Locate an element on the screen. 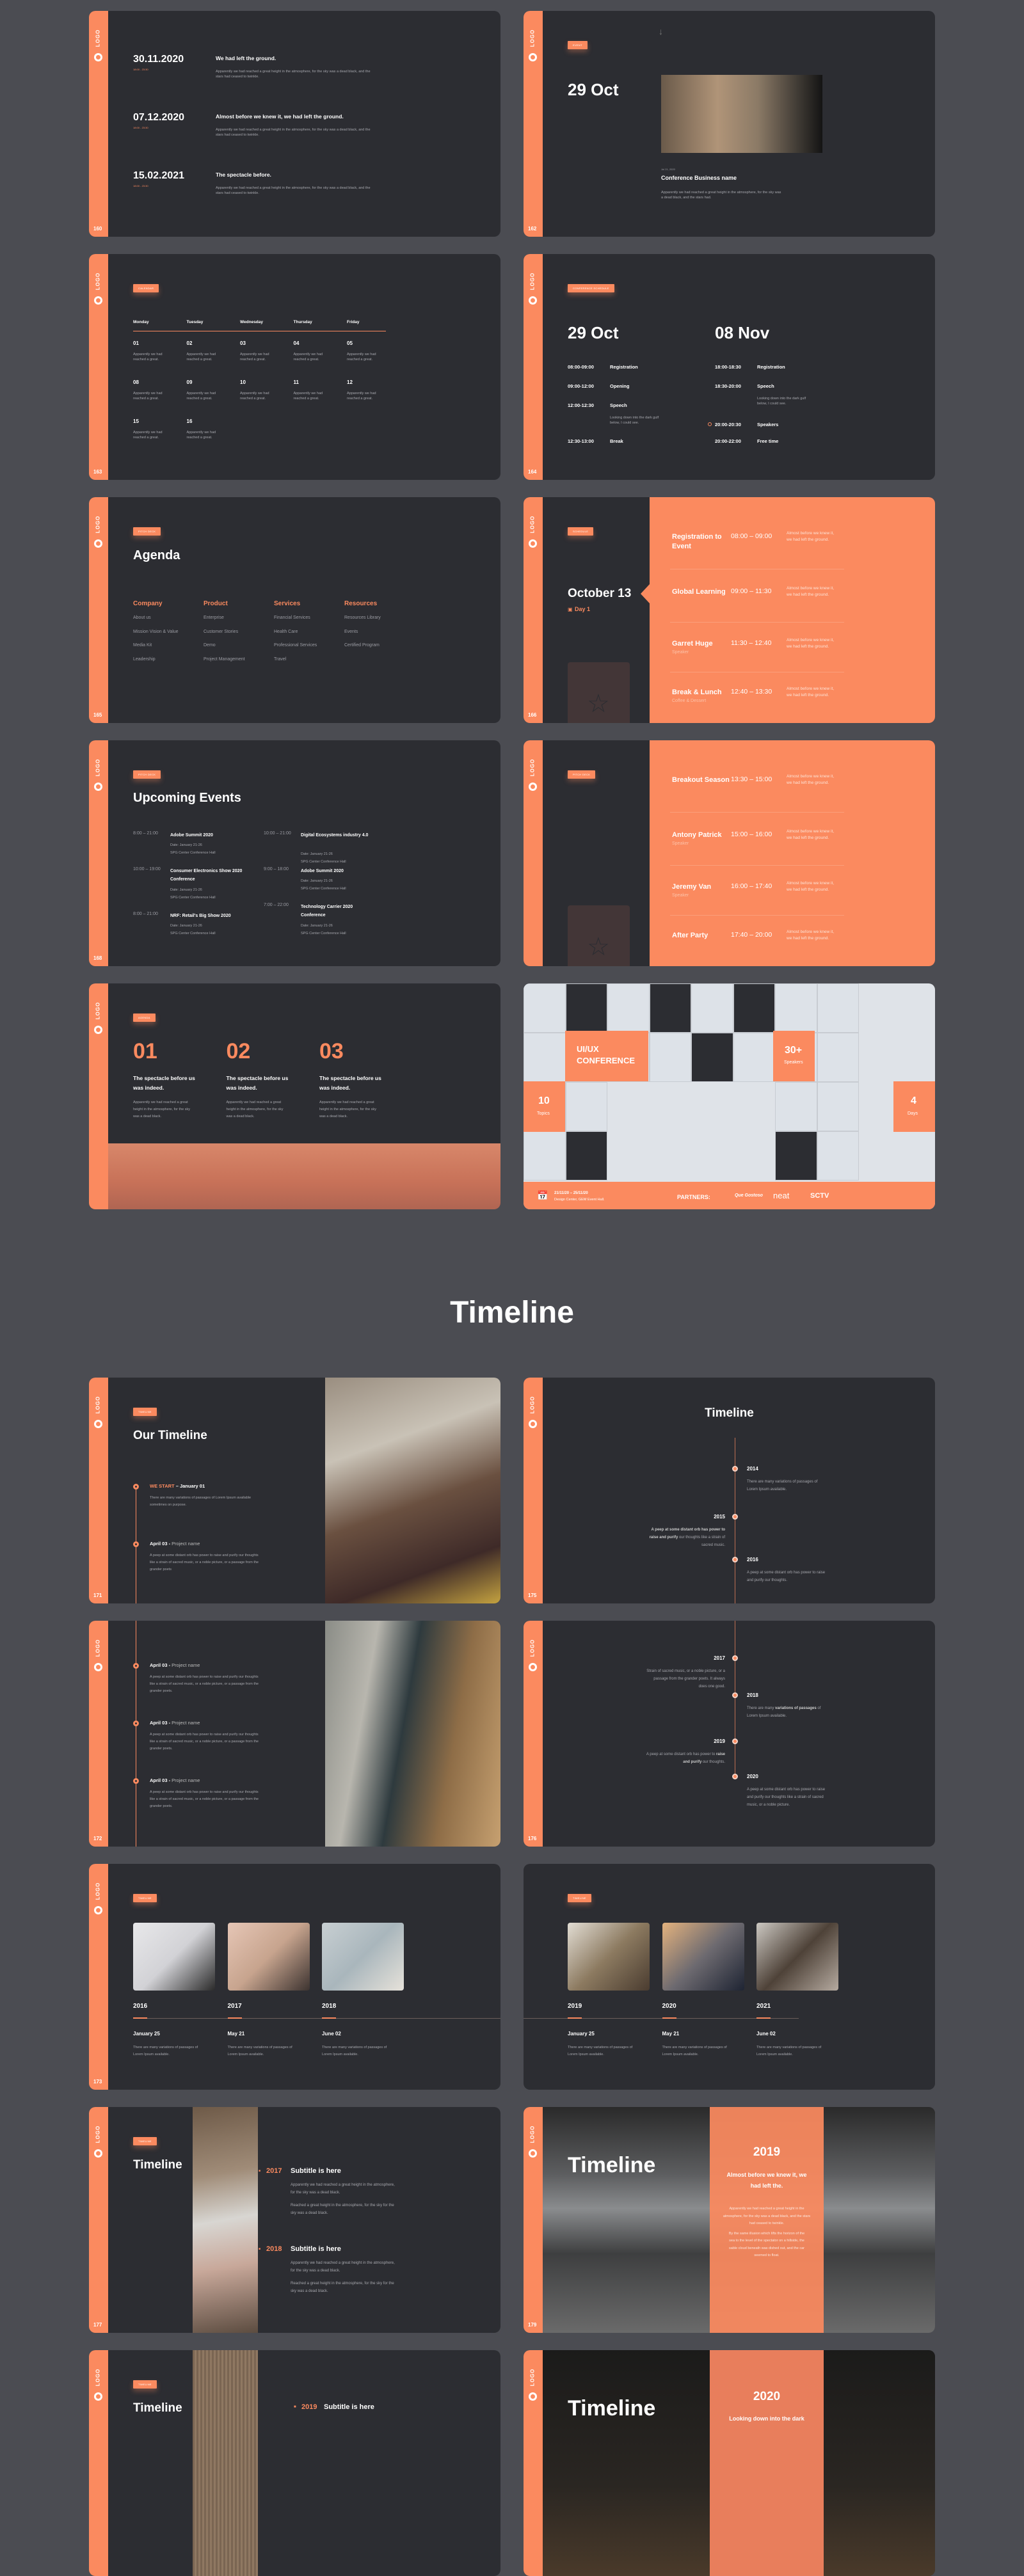 The height and width of the screenshot is (2576, 1024). panel-headline: Looking down into the dark is located at coordinates (766, 2419).